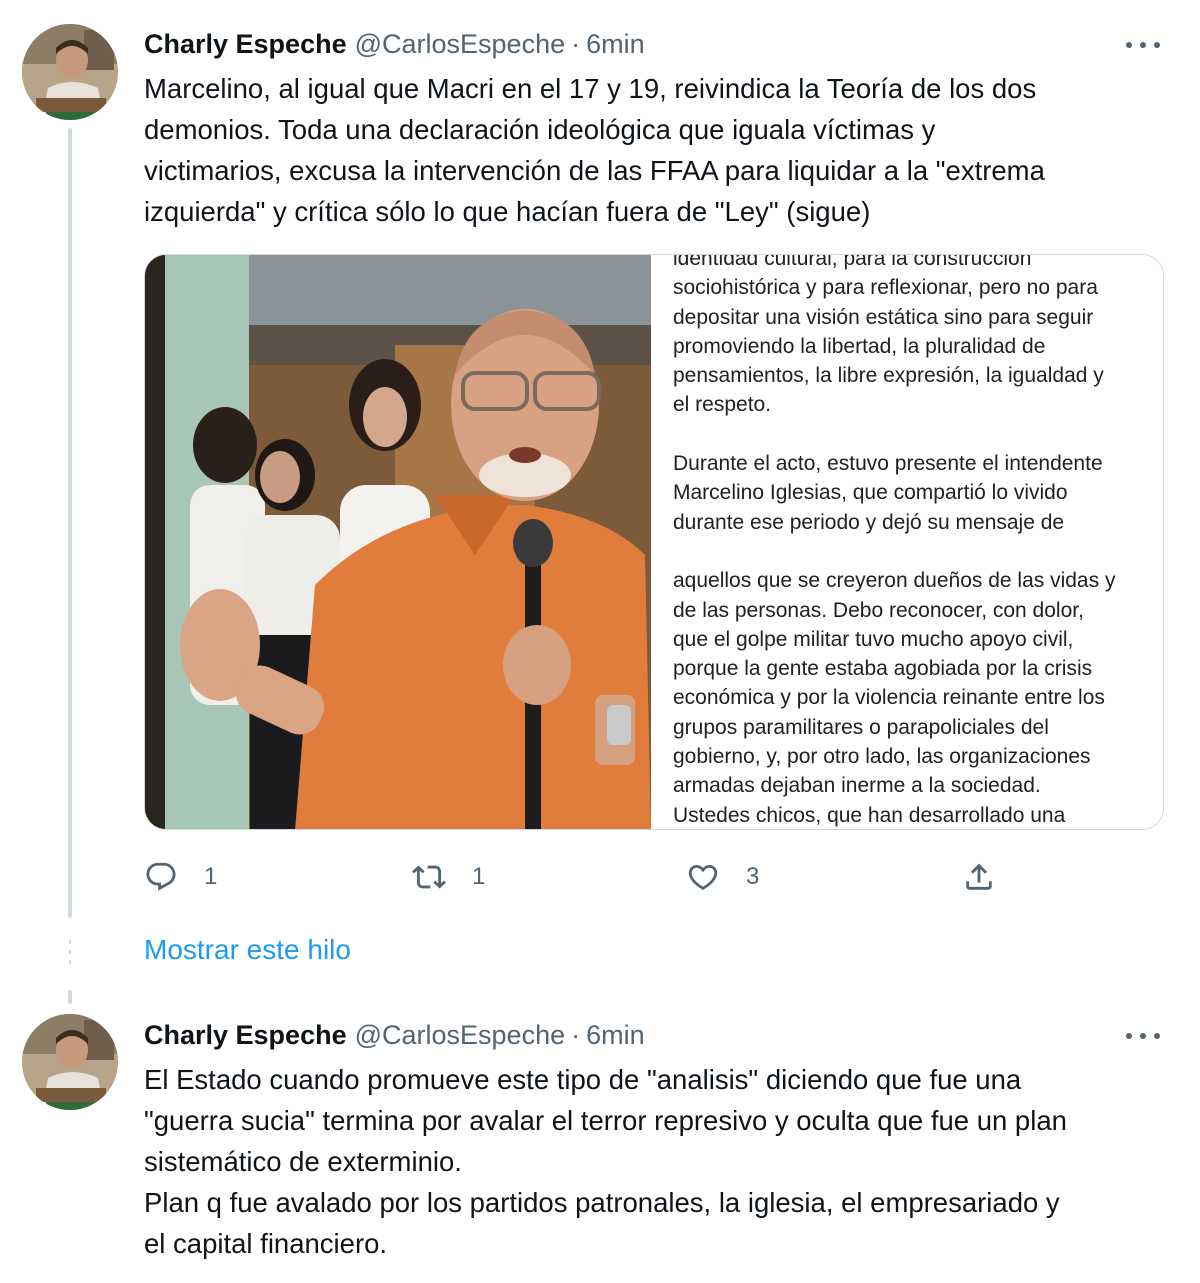 The image size is (1200, 1283). I want to click on reply-button: 1, so click(180, 877).